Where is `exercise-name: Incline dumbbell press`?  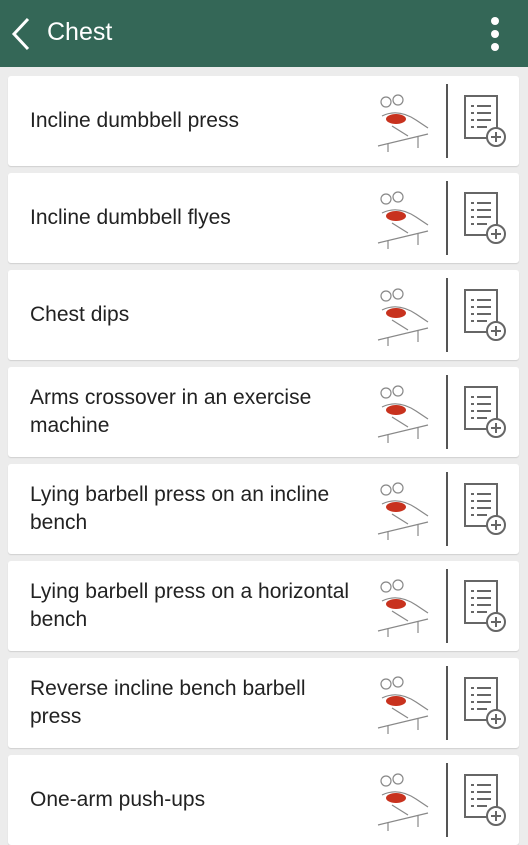
exercise-name: Incline dumbbell press is located at coordinates (134, 120).